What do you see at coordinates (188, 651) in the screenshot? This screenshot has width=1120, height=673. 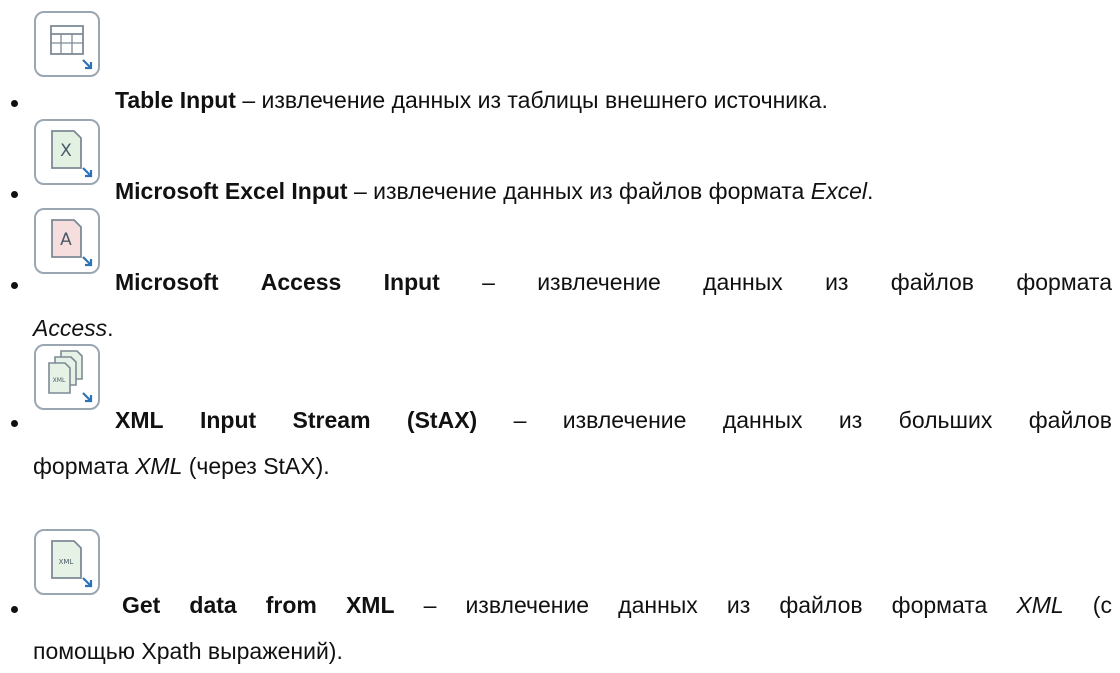 I see `item-continuation: помощью Xpath выражений).` at bounding box center [188, 651].